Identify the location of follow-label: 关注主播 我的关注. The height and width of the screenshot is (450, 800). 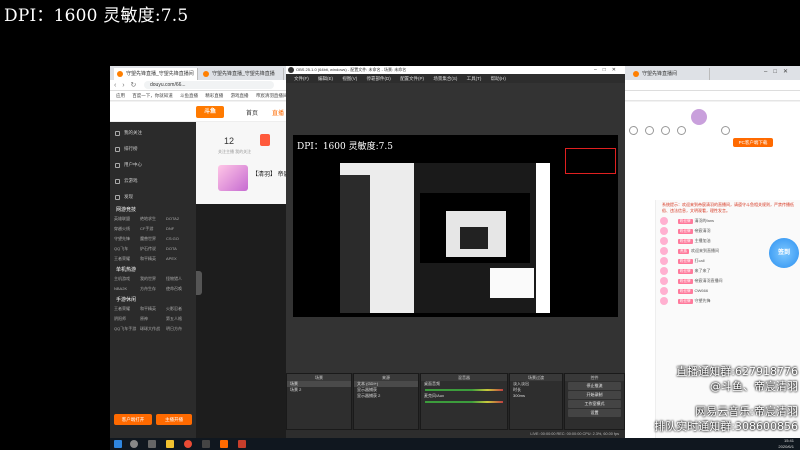
(235, 151).